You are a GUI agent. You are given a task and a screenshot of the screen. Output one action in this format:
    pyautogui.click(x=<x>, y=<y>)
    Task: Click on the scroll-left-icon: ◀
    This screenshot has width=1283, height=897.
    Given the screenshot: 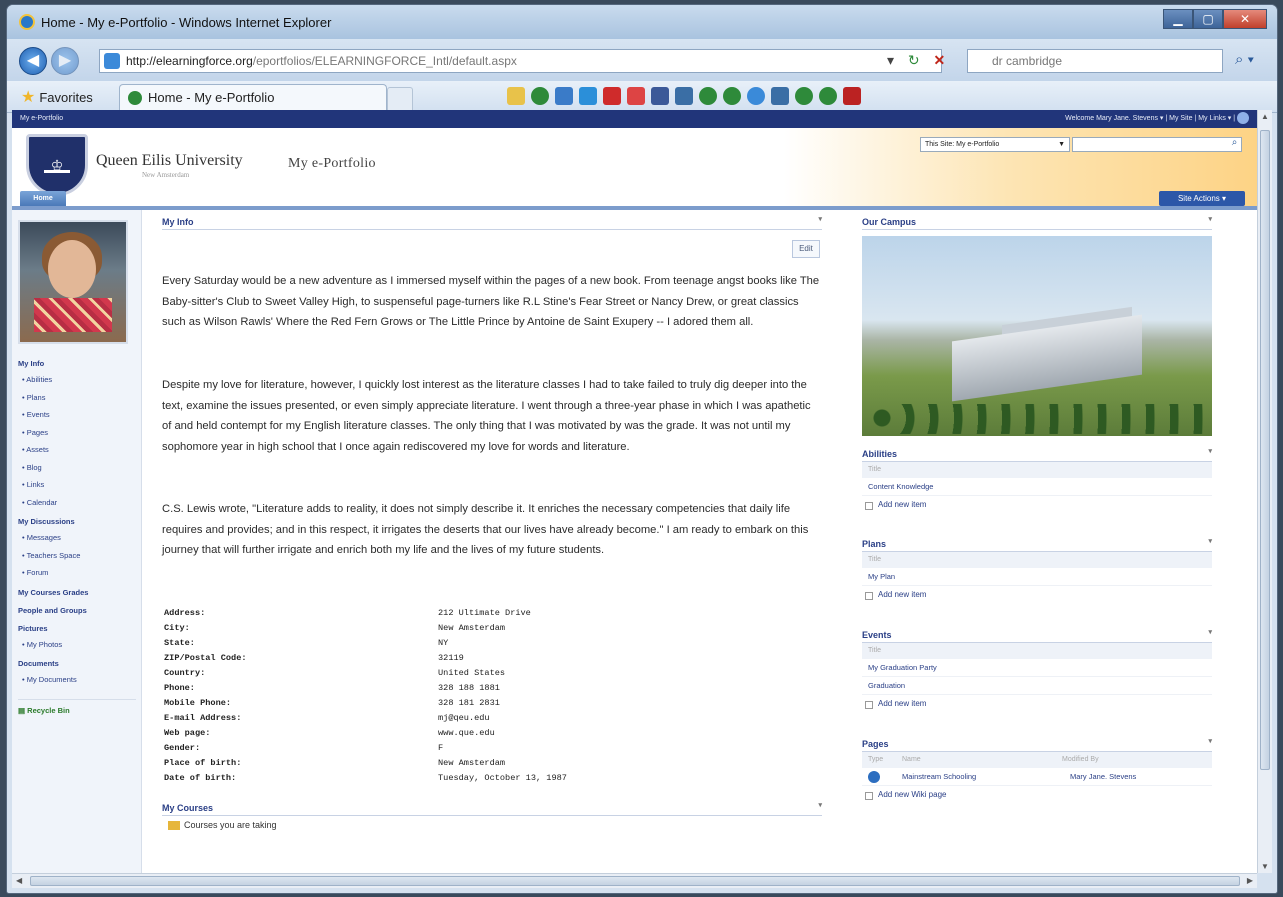 What is the action you would take?
    pyautogui.click(x=19, y=880)
    